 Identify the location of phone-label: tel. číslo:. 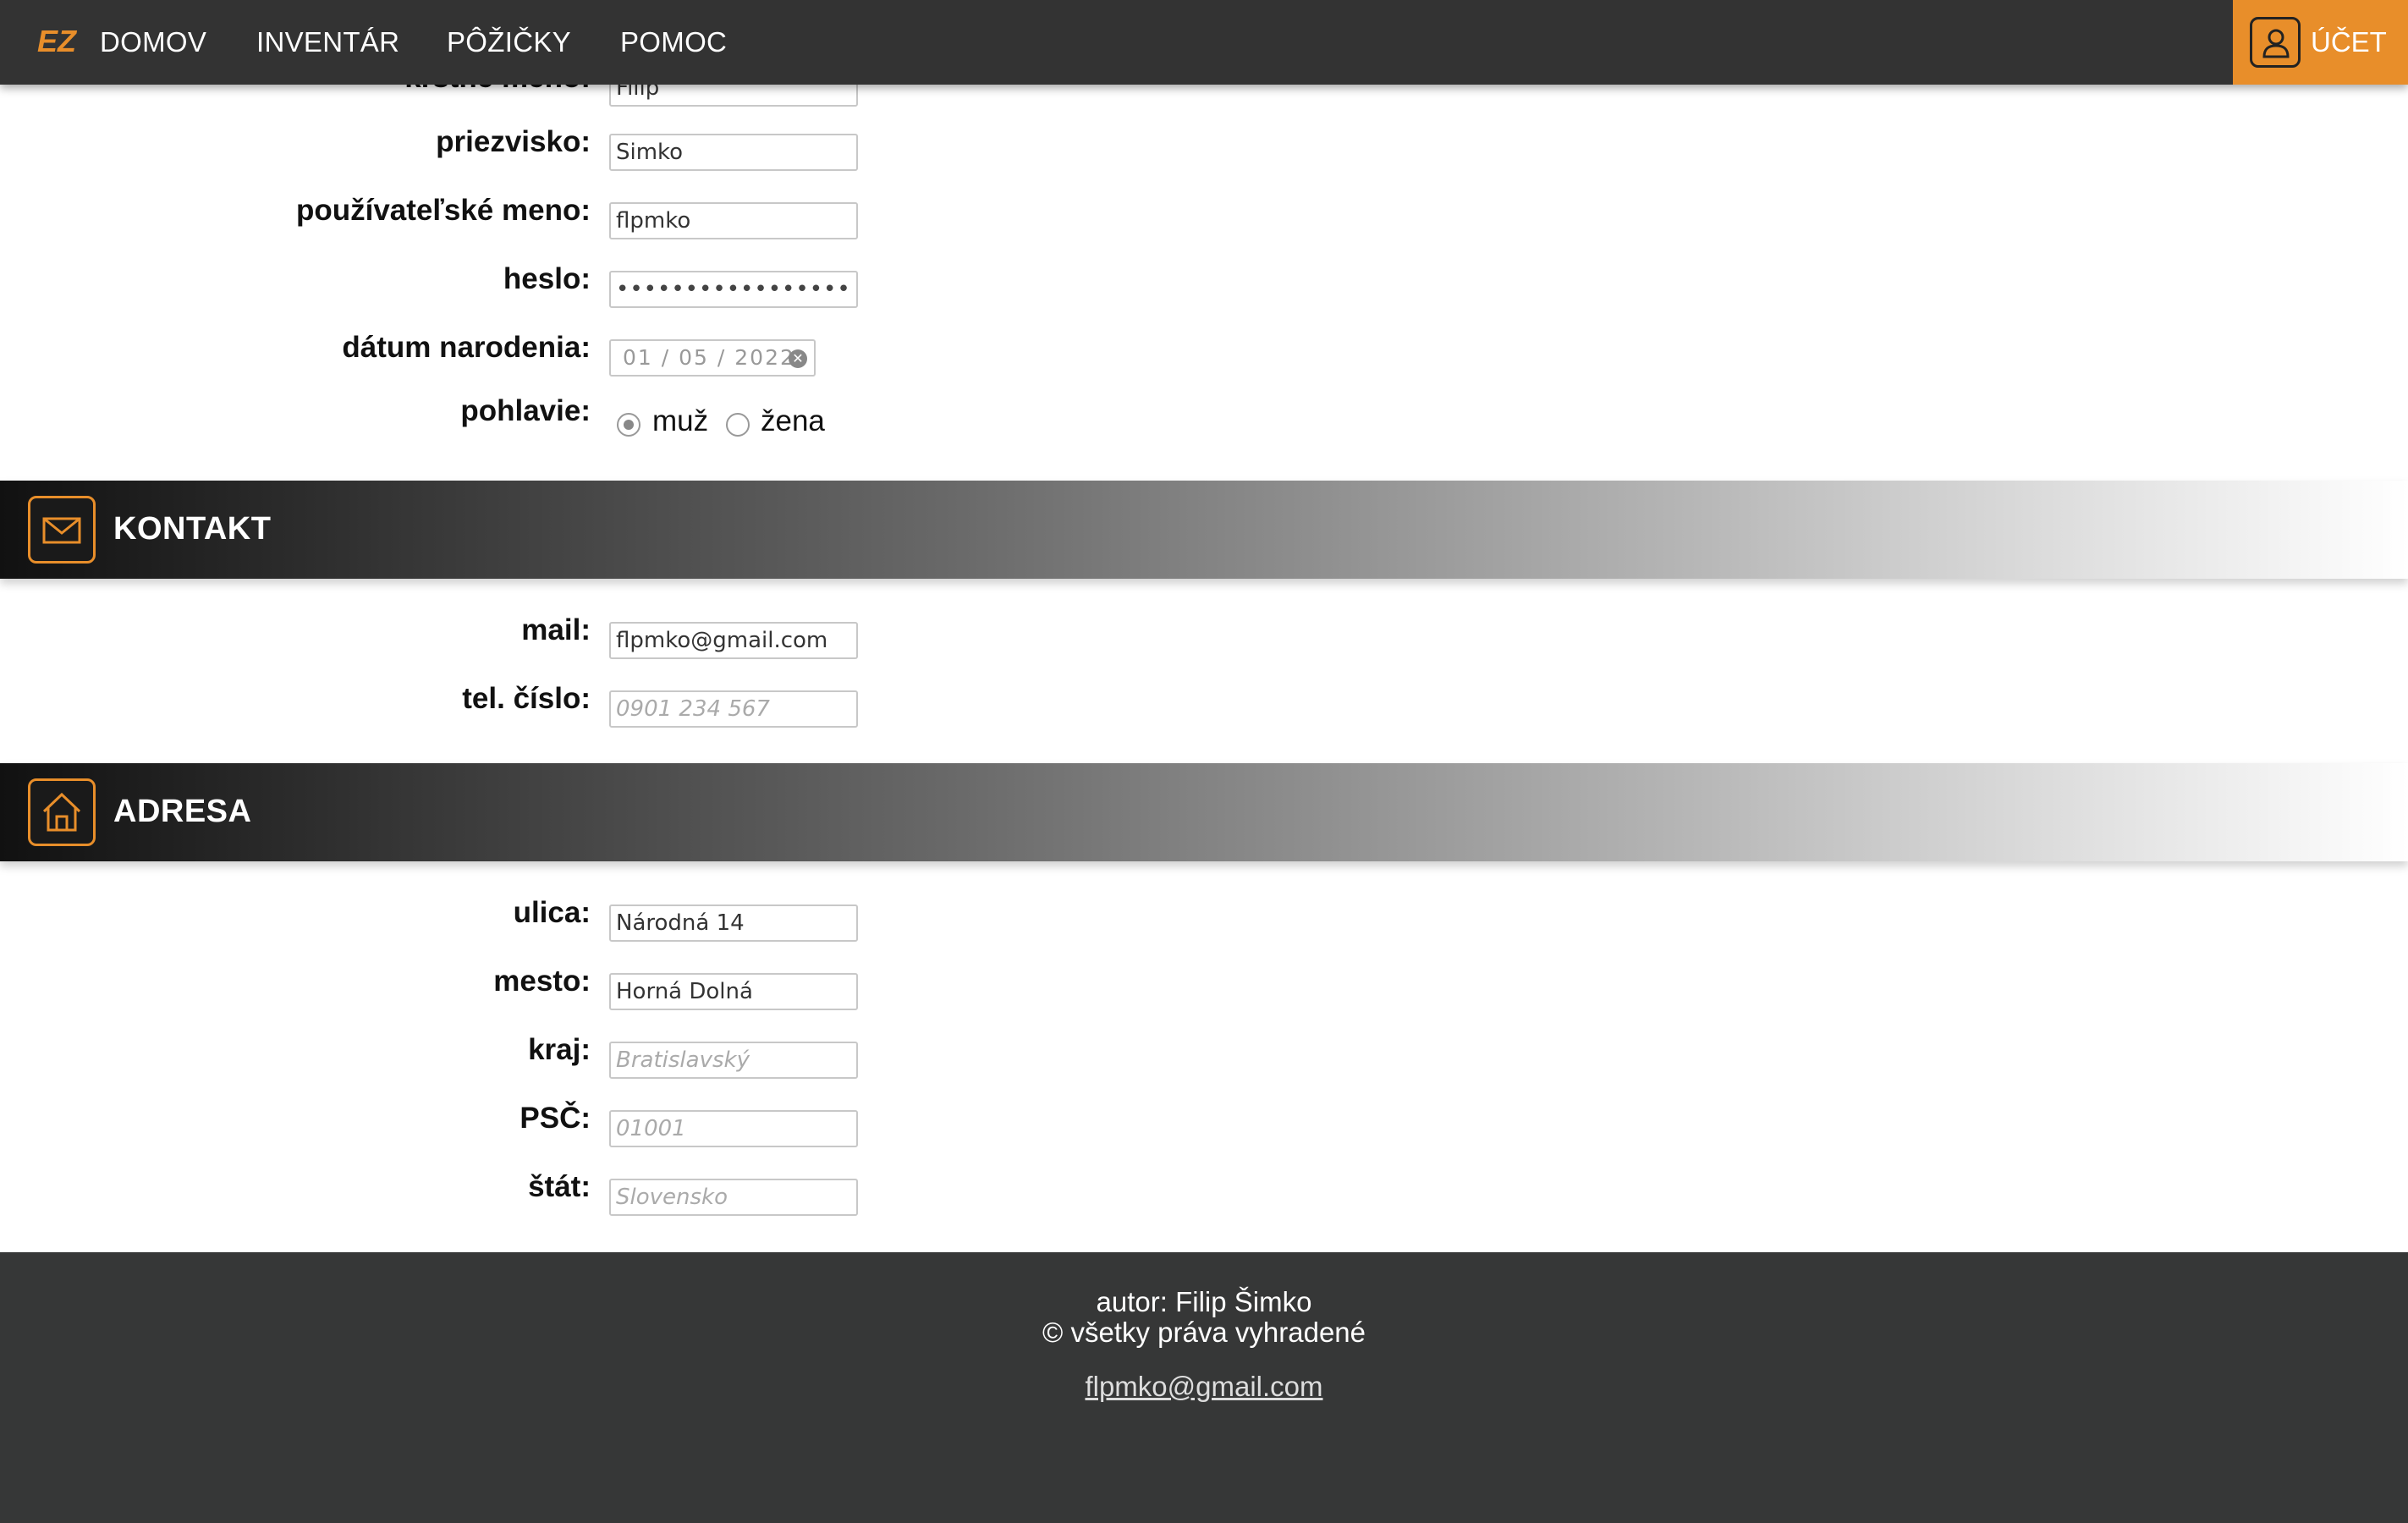
(526, 699).